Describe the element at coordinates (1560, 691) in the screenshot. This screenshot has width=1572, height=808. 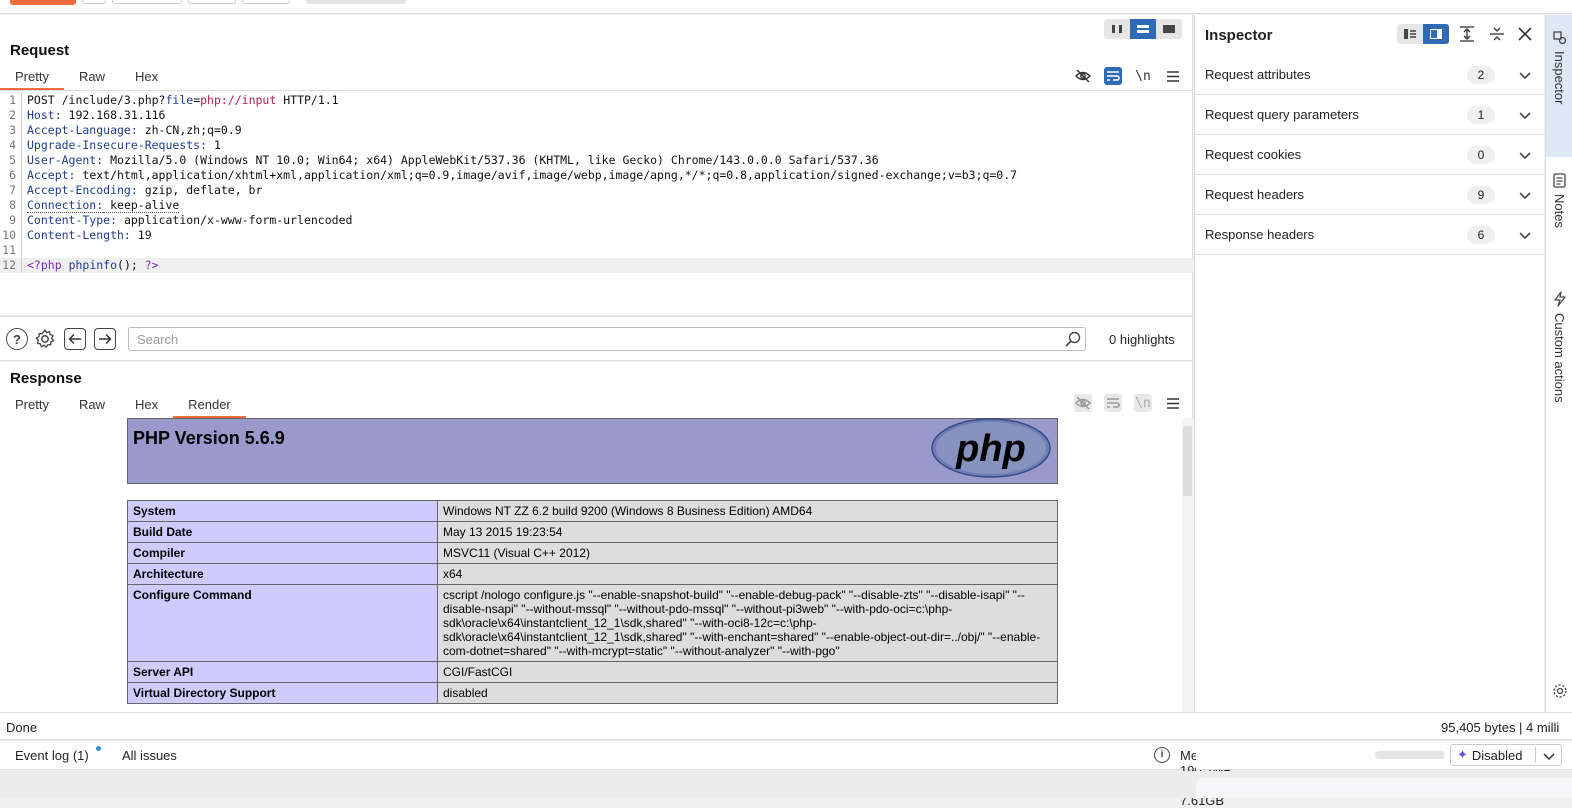
I see `settings-gear-icon` at that location.